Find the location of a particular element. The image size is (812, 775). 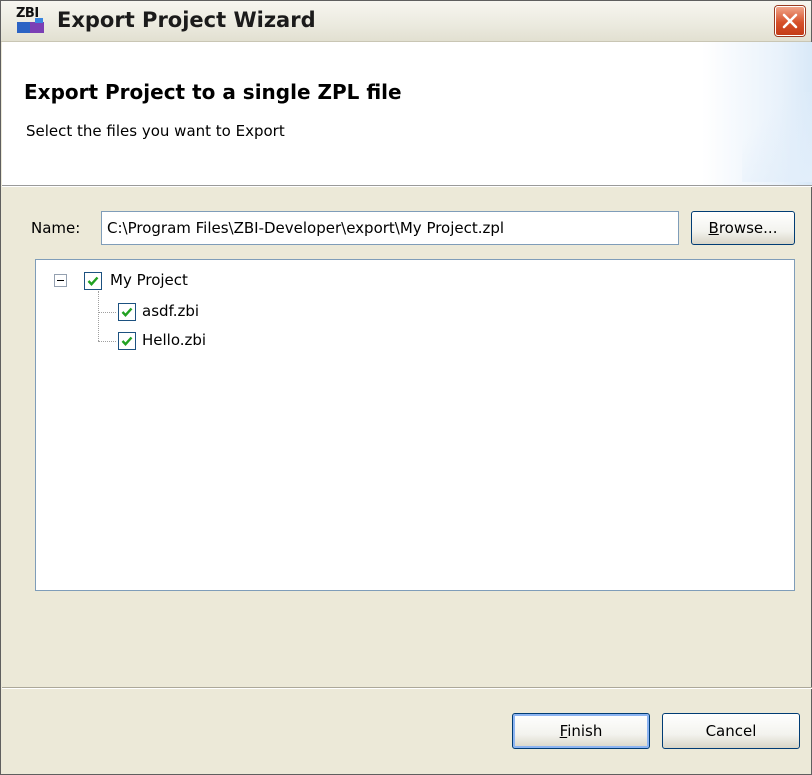

window-title: Export Project Wizard is located at coordinates (186, 20).